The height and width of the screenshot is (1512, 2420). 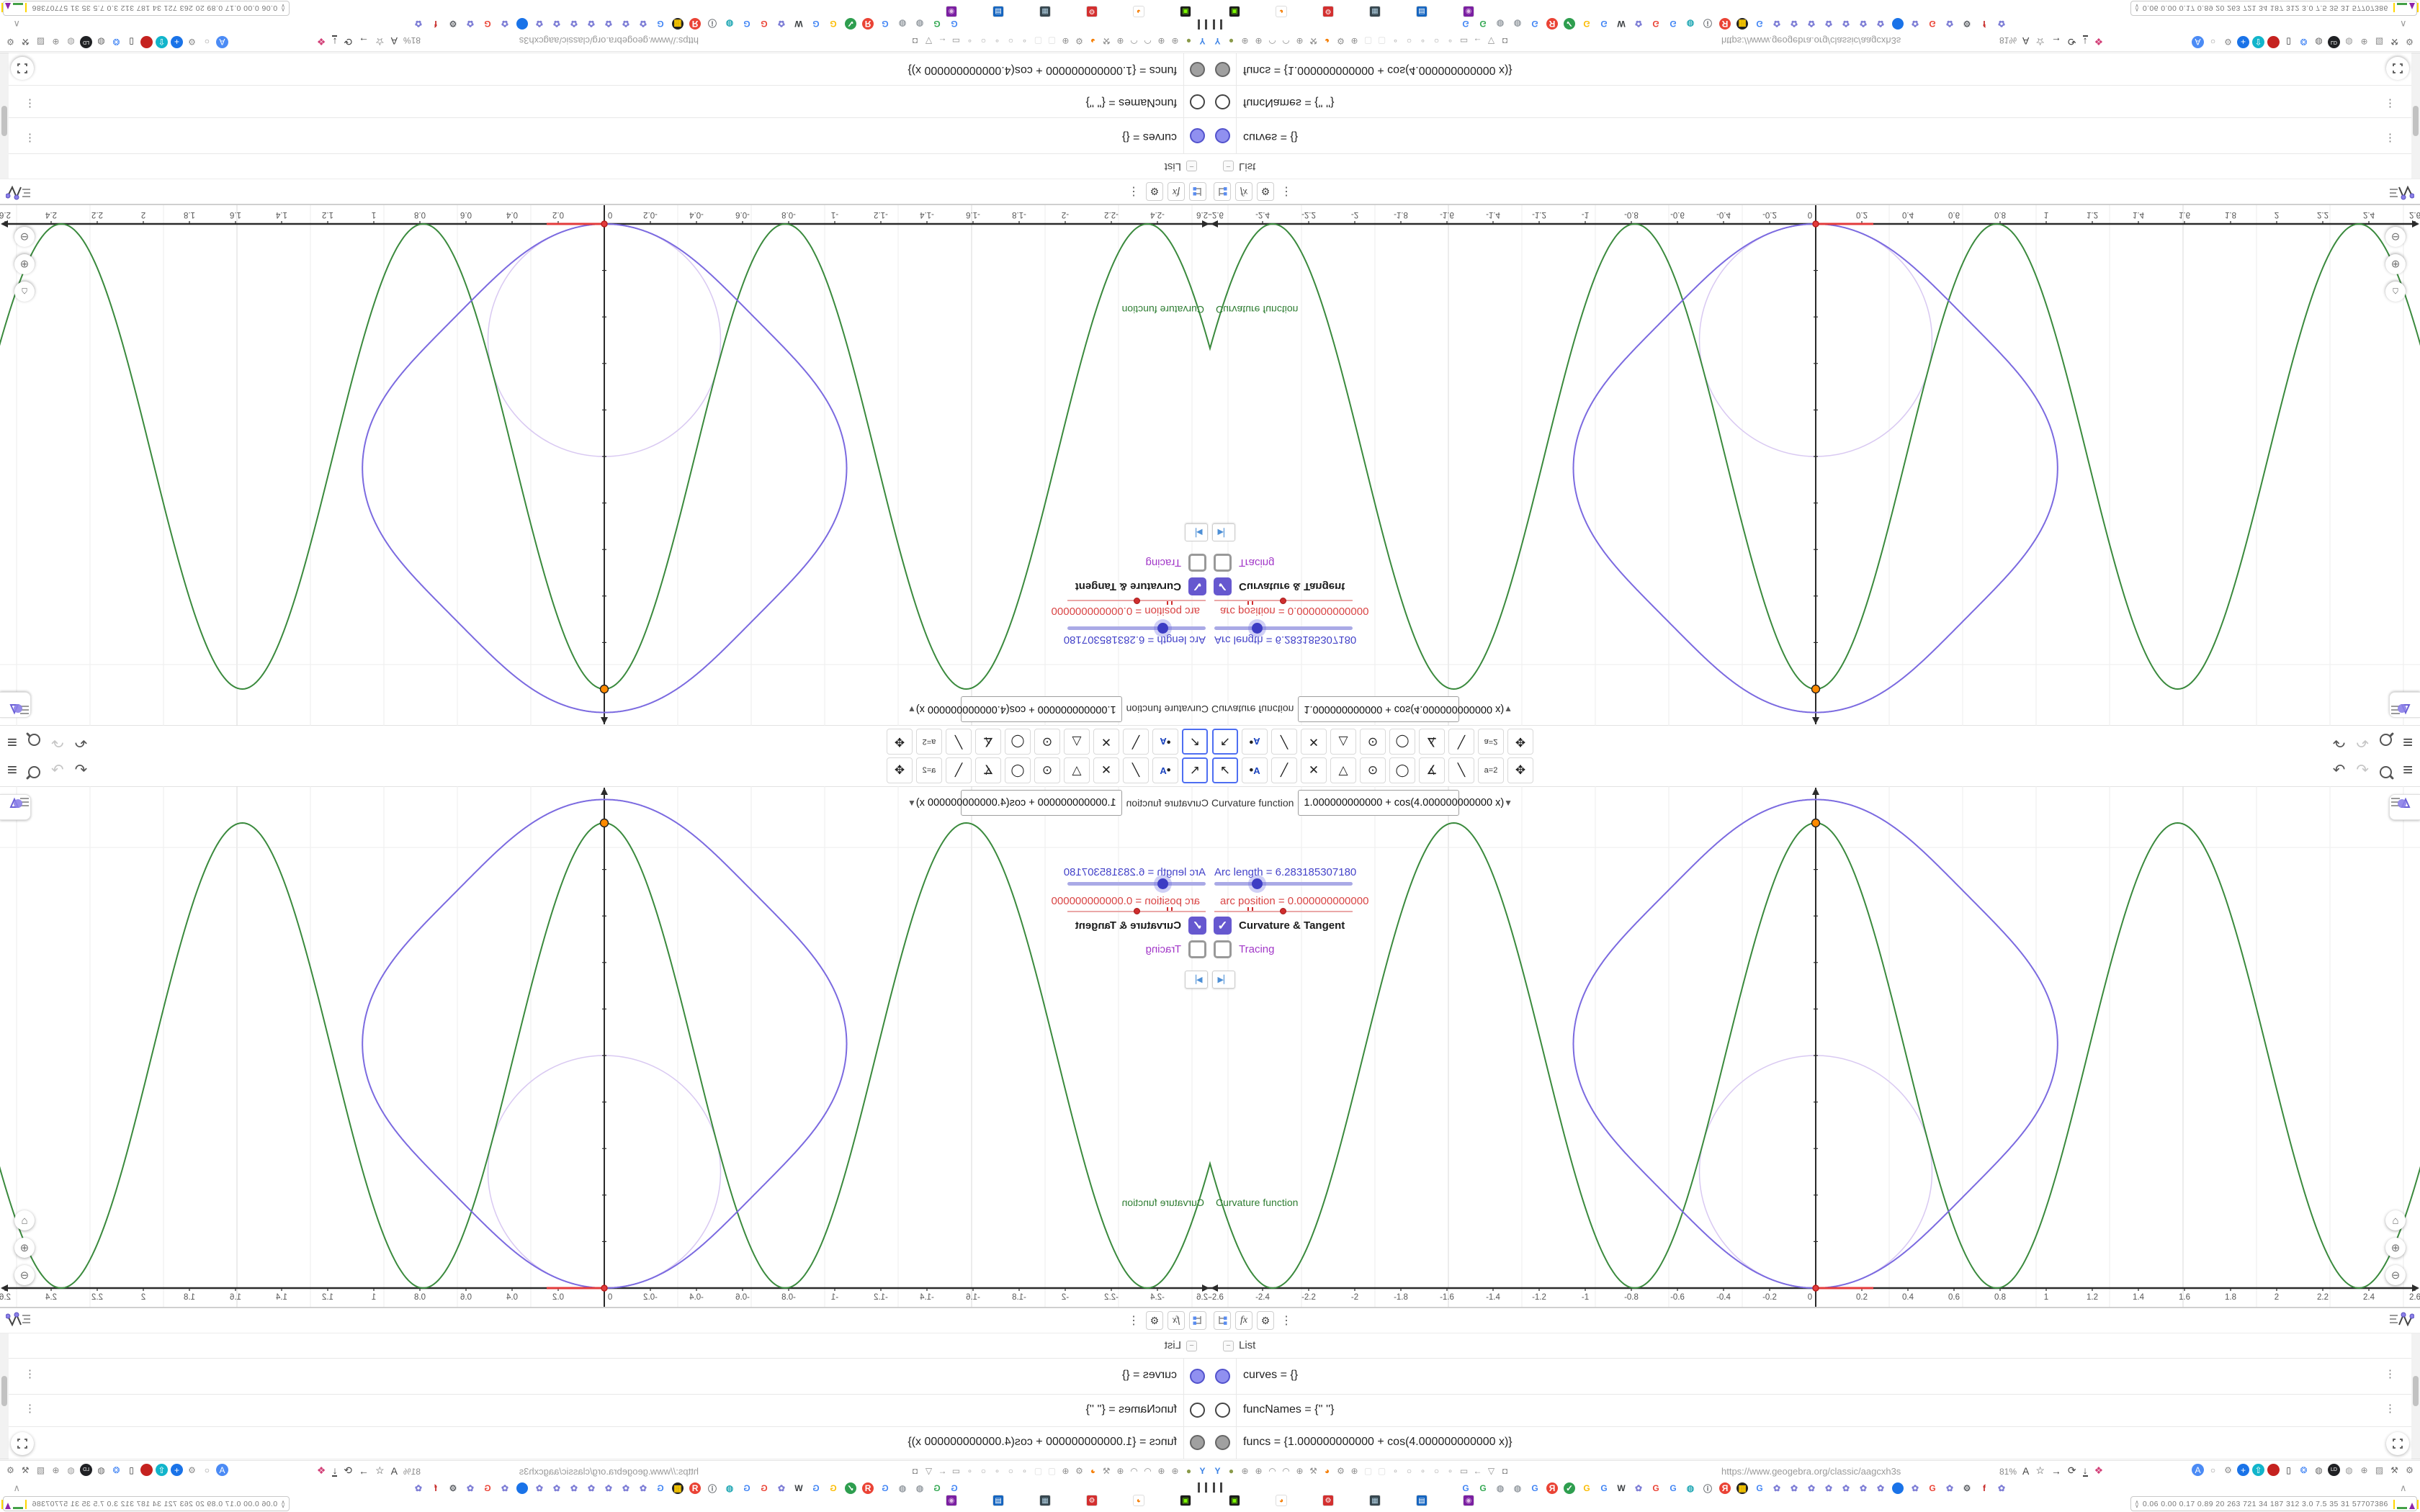 What do you see at coordinates (1228, 166) in the screenshot?
I see `collapse-button: −` at bounding box center [1228, 166].